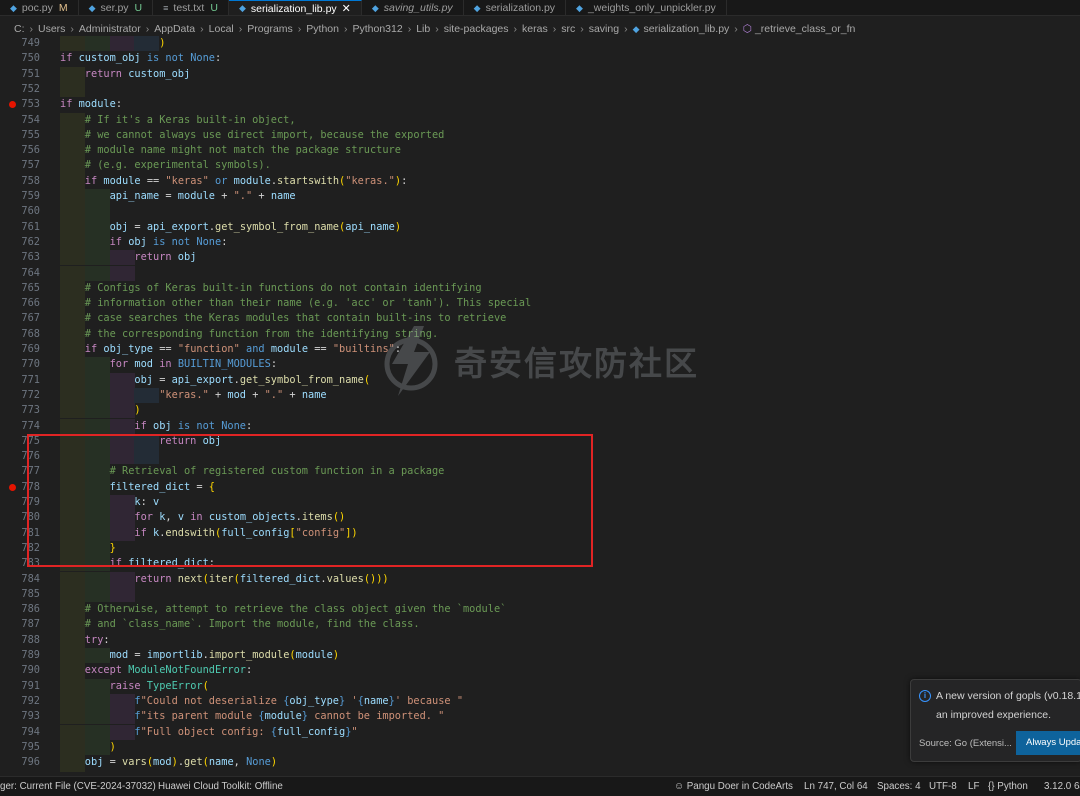 The image size is (1080, 796). What do you see at coordinates (51, 29) in the screenshot?
I see `breadcrumb-item: Users` at bounding box center [51, 29].